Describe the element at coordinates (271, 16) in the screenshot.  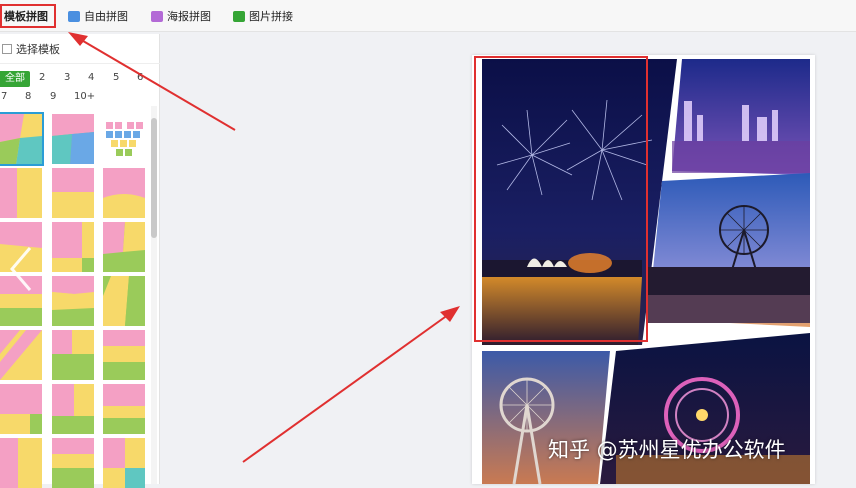
I see `tab-image-stitch-label: 图片拼接` at that location.